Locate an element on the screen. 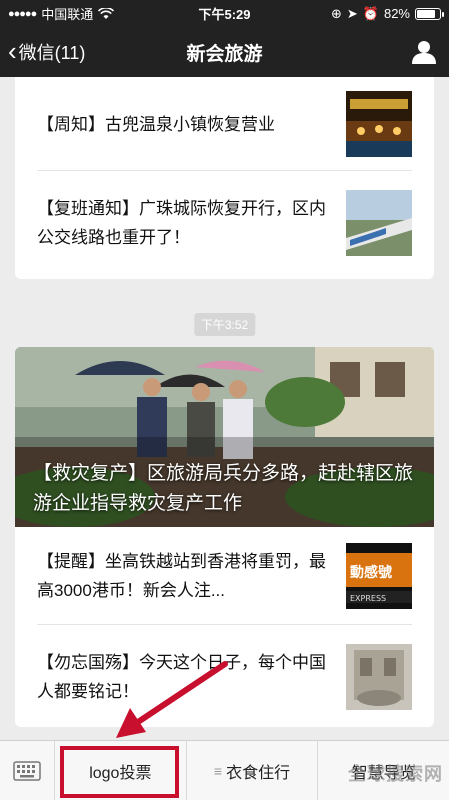 The image size is (449, 800). chevron-left-icon: ‹ is located at coordinates (12, 50).